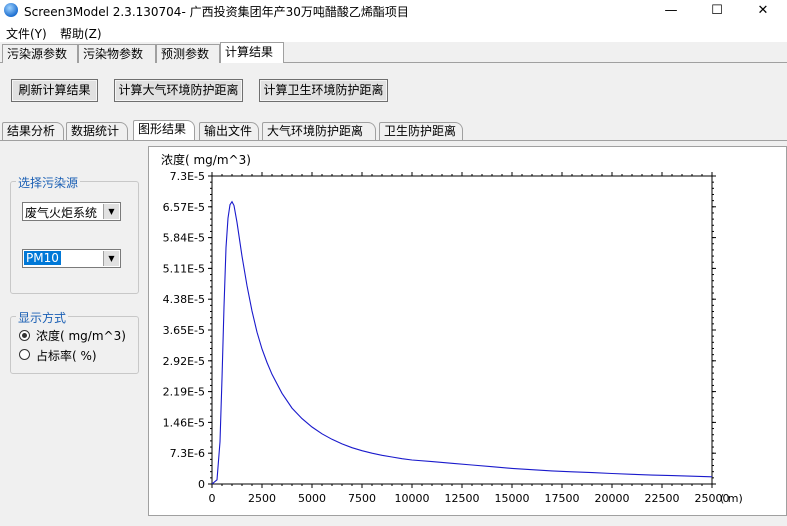 Image resolution: width=787 pixels, height=526 pixels. What do you see at coordinates (671, 11) in the screenshot?
I see `minimize-button: —` at bounding box center [671, 11].